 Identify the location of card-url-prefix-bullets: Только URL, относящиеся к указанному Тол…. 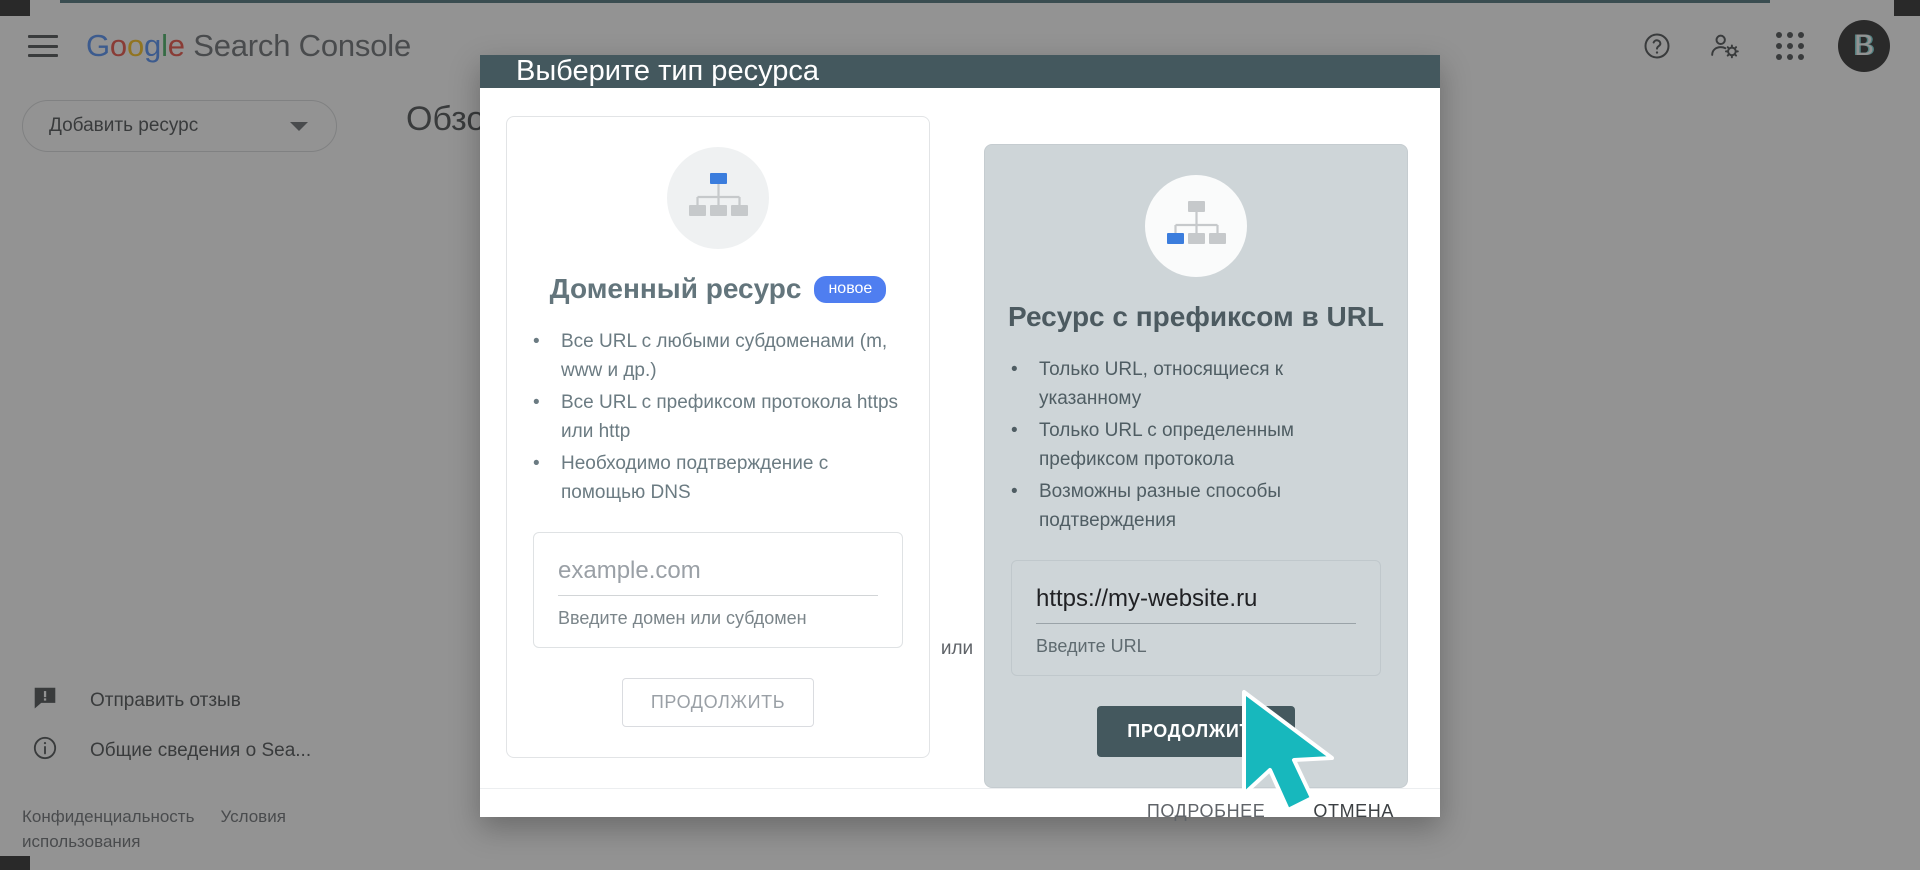
(1196, 446).